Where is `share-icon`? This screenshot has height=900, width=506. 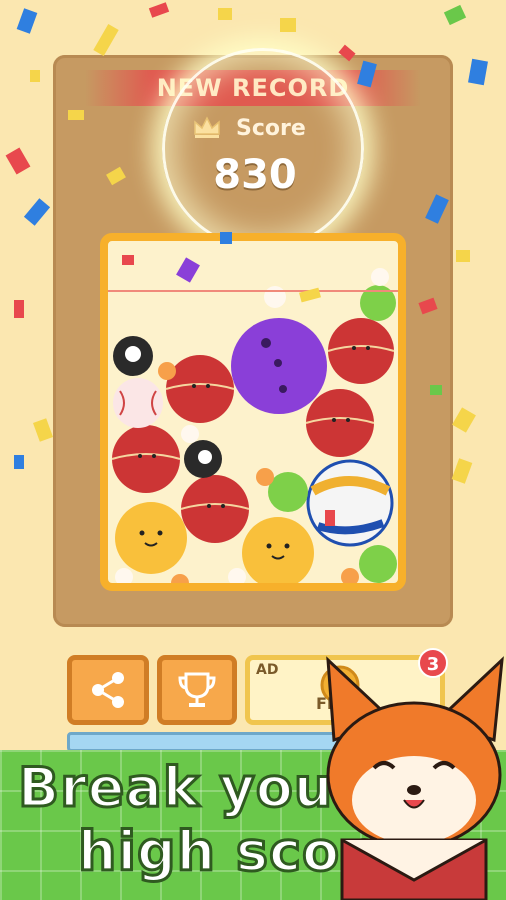
share-icon is located at coordinates (108, 690).